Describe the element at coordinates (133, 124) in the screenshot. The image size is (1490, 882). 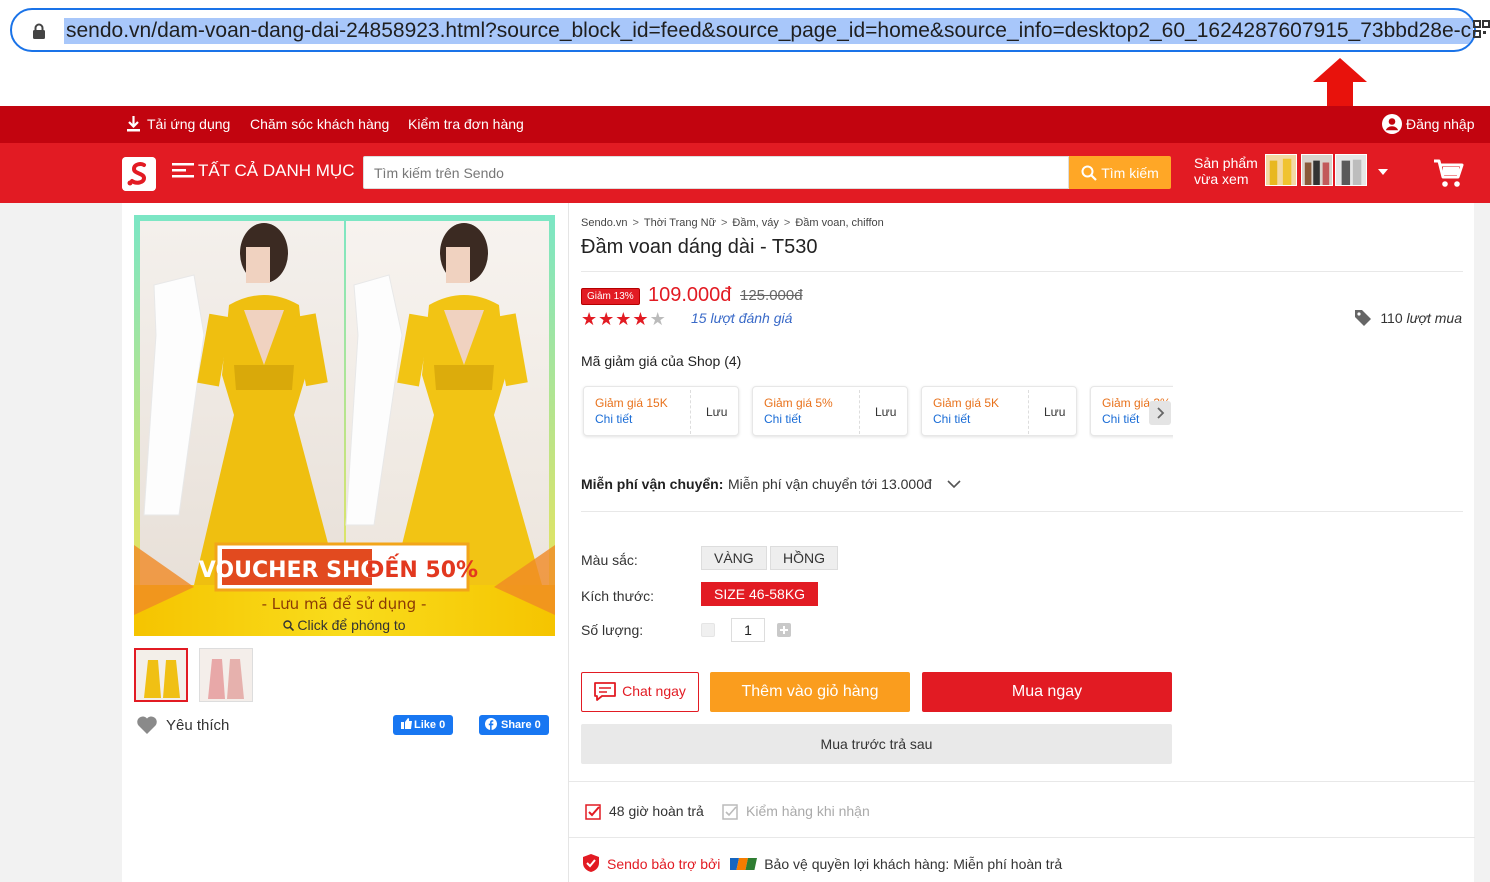
I see `download-icon` at that location.